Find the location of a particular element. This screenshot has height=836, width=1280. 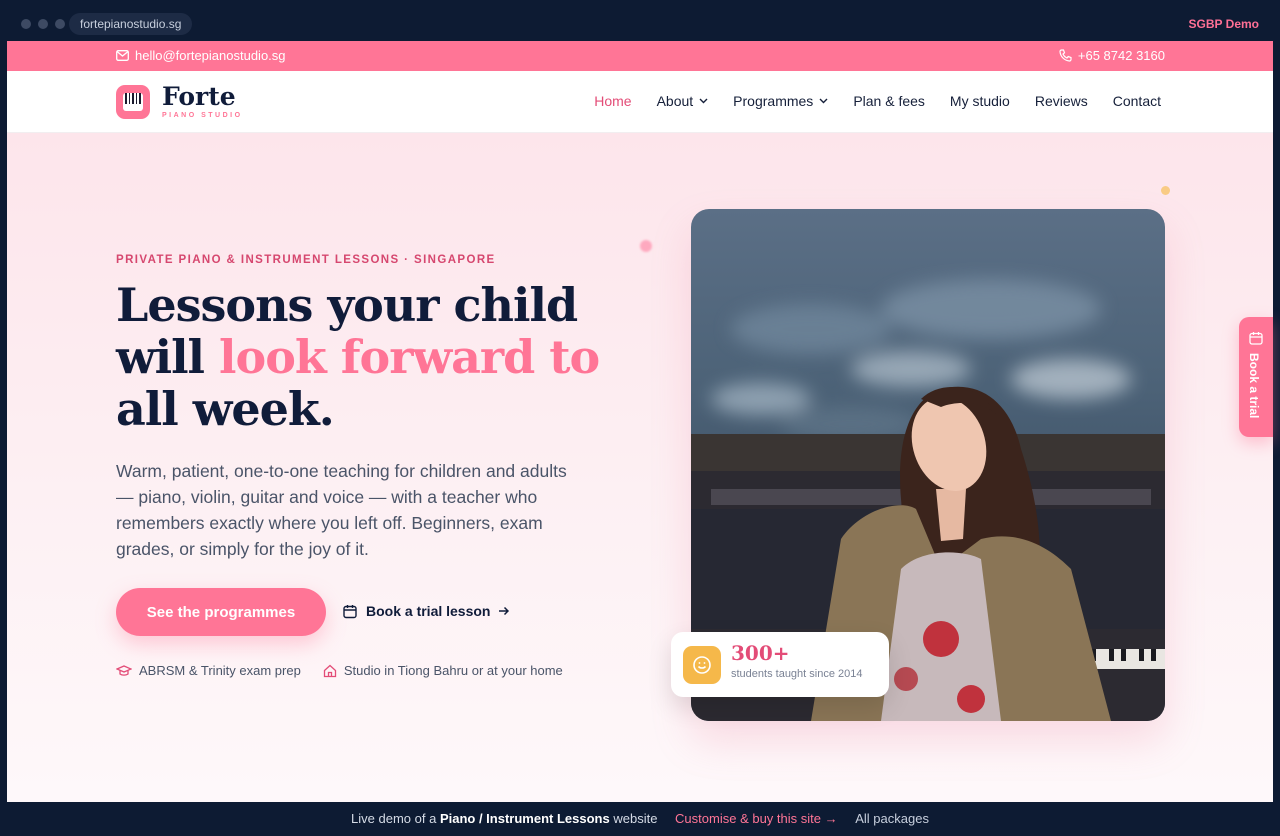

home-icon is located at coordinates (329, 670).